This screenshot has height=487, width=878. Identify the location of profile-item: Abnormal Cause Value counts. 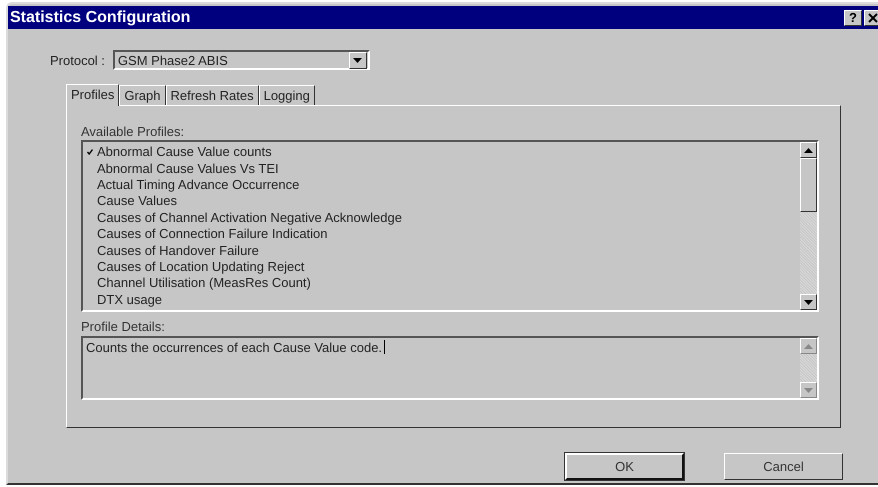
(441, 152).